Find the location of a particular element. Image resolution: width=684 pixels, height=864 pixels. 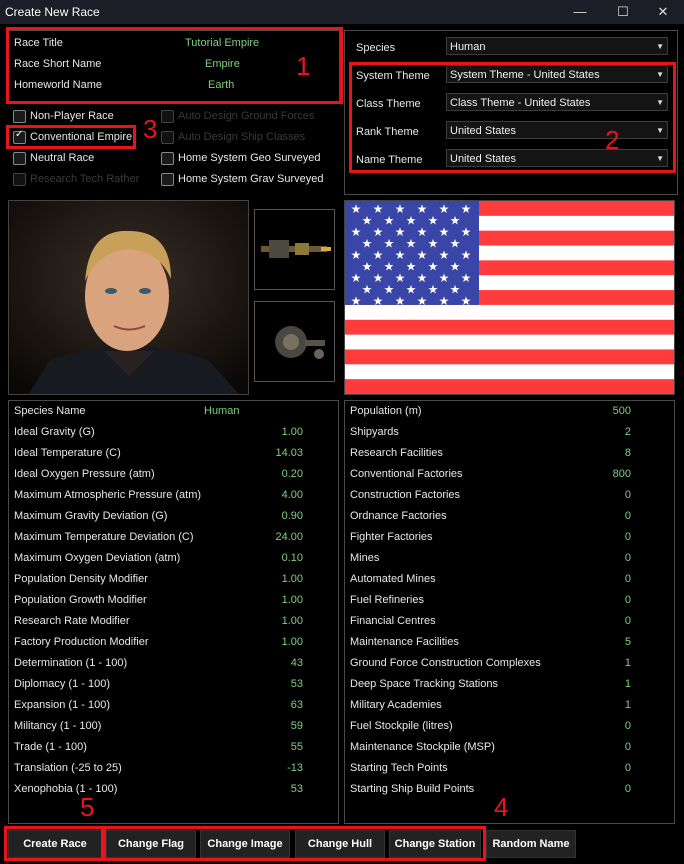

stat-value: -13 is located at coordinates (295, 768).